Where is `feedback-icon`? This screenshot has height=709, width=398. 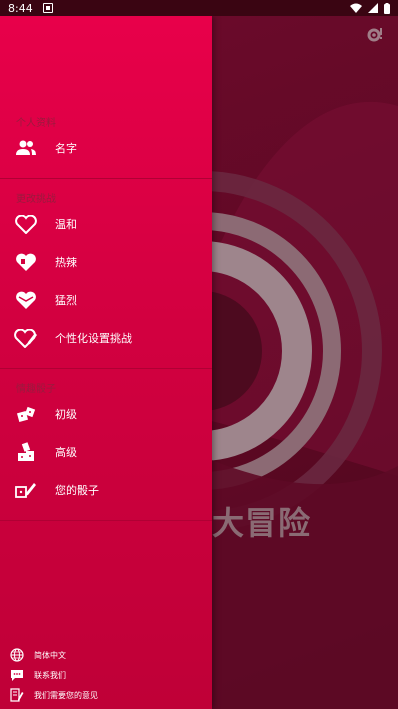
feedback-icon is located at coordinates (17, 695).